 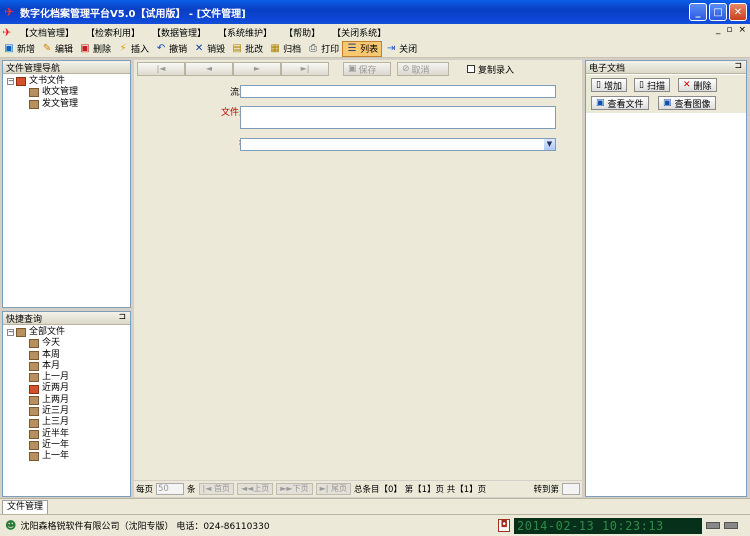 I want to click on prev-page-button: ◄◄上页, so click(x=255, y=489).